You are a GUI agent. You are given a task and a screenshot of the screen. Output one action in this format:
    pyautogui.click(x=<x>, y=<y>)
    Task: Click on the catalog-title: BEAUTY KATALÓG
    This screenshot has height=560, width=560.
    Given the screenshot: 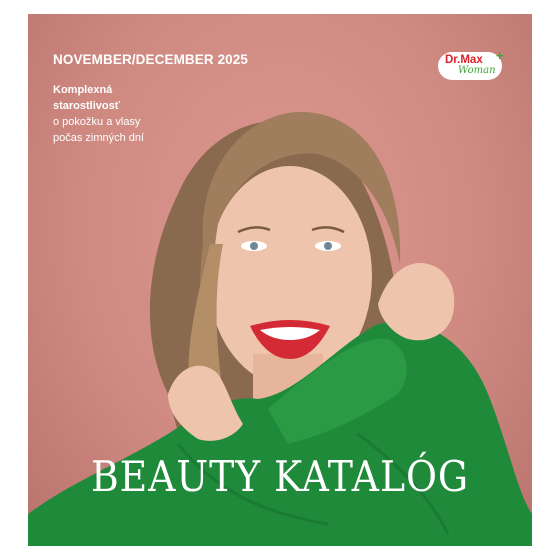 What is the action you would take?
    pyautogui.click(x=280, y=476)
    